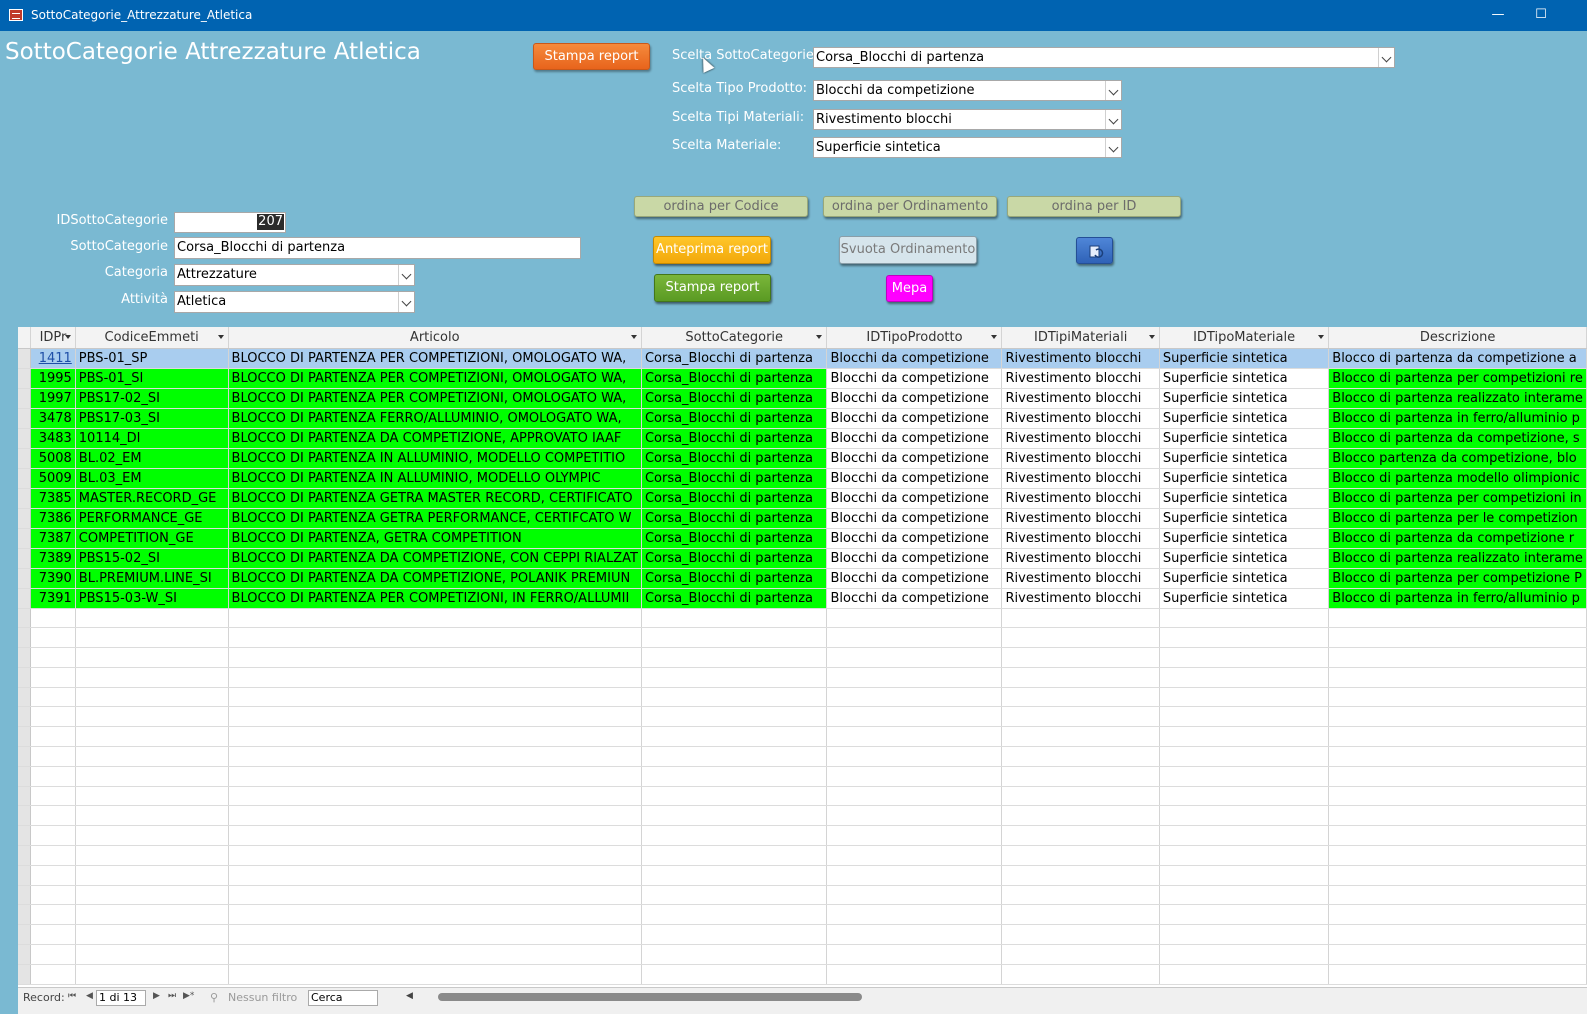 The height and width of the screenshot is (1014, 1587). I want to click on table-cell: COMPETITION_GE, so click(152, 538).